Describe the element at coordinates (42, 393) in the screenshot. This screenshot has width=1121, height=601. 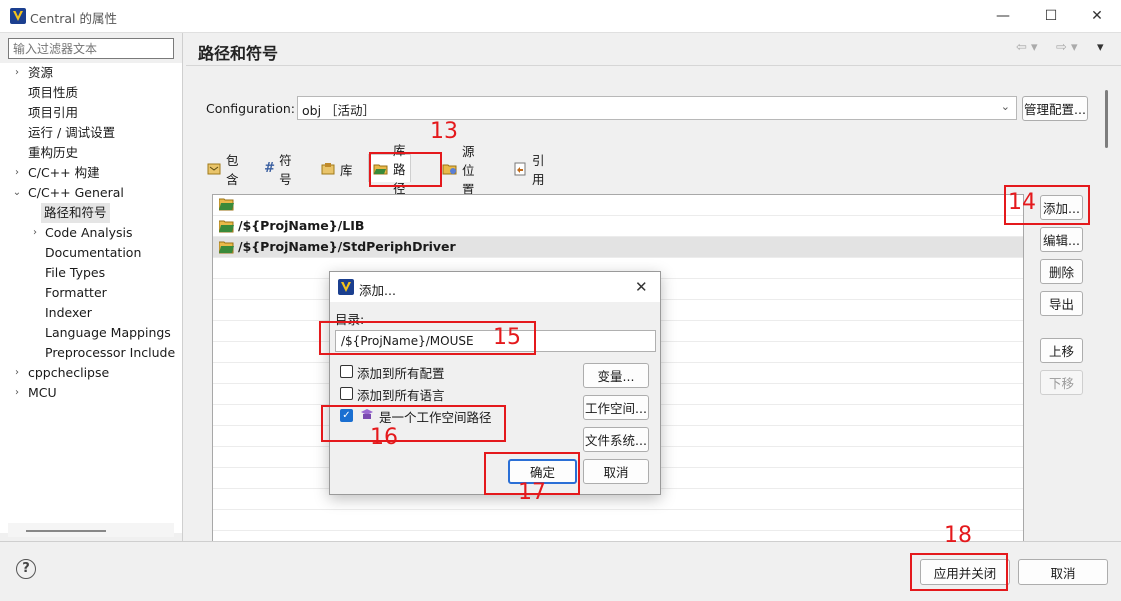
I see `tree-item-mcu: MCU` at that location.